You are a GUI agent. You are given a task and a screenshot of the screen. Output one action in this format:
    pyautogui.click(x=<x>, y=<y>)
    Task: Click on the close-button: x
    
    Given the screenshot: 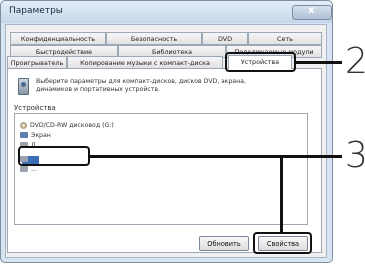 What is the action you would take?
    pyautogui.click(x=312, y=12)
    